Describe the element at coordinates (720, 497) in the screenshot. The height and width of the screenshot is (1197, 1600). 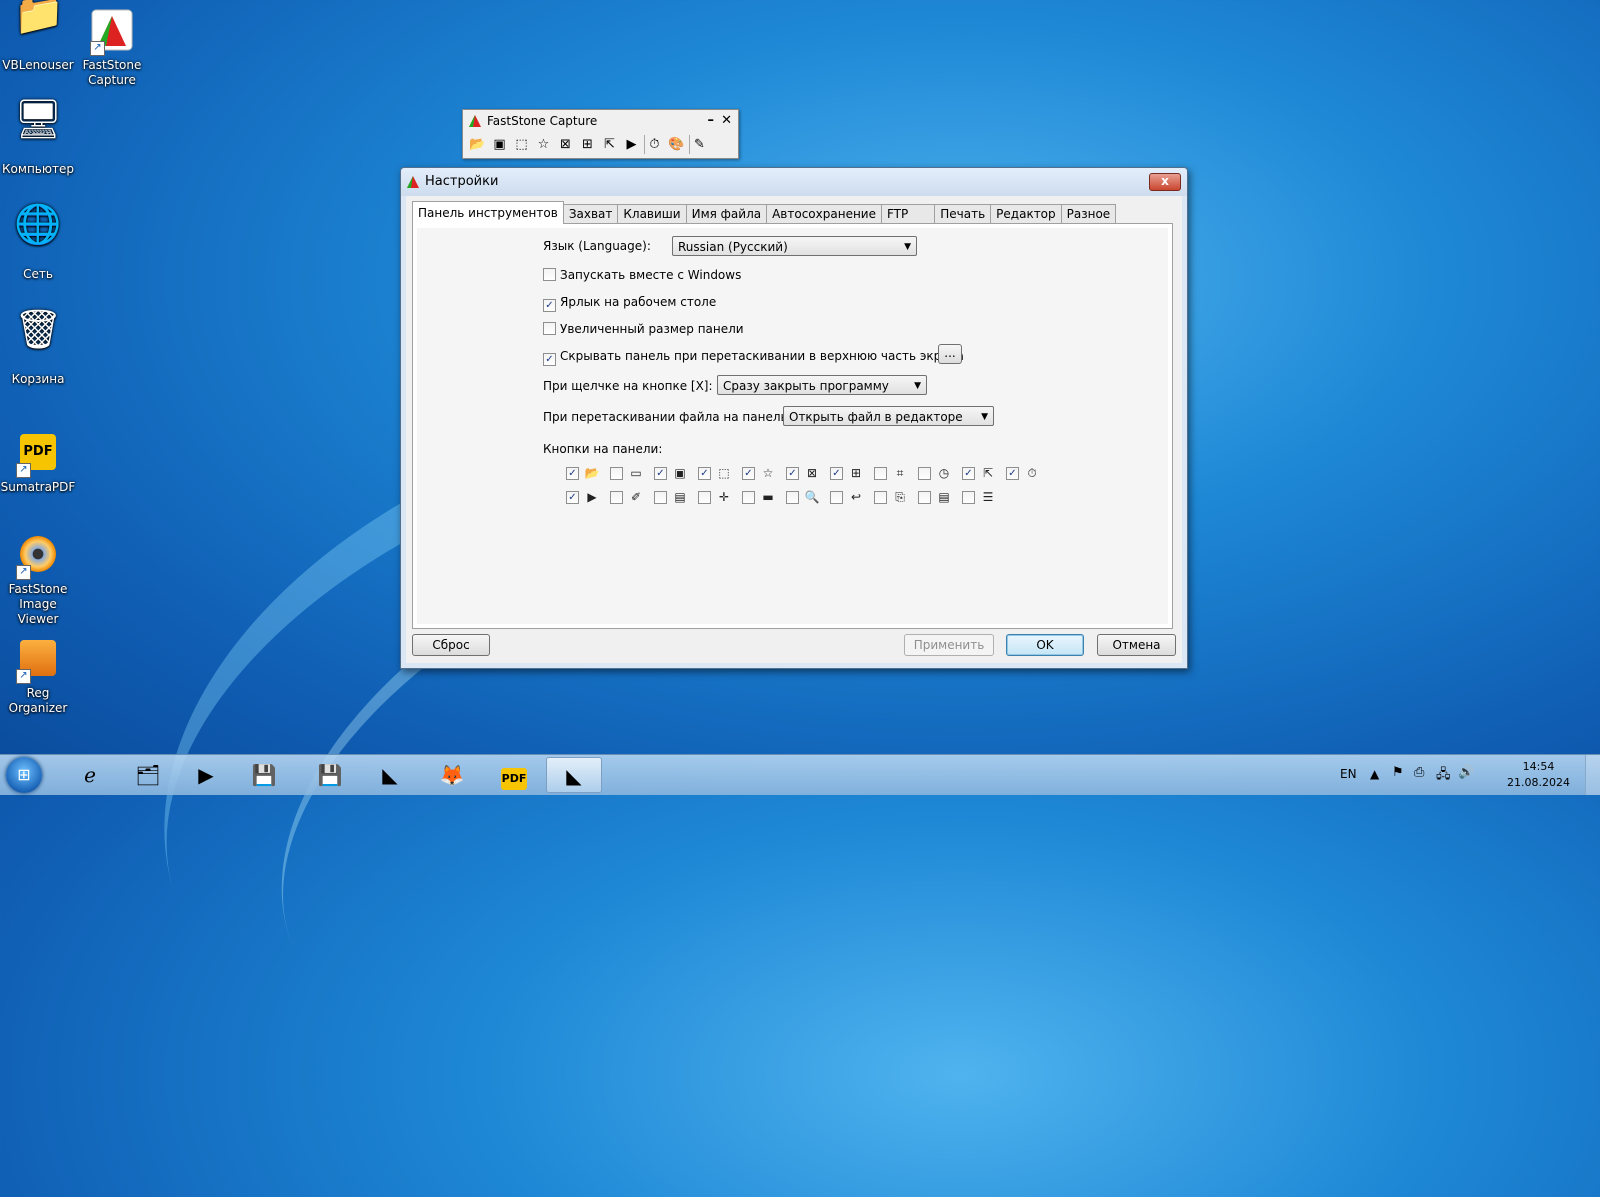
I see `panel-button-option: ✛` at that location.